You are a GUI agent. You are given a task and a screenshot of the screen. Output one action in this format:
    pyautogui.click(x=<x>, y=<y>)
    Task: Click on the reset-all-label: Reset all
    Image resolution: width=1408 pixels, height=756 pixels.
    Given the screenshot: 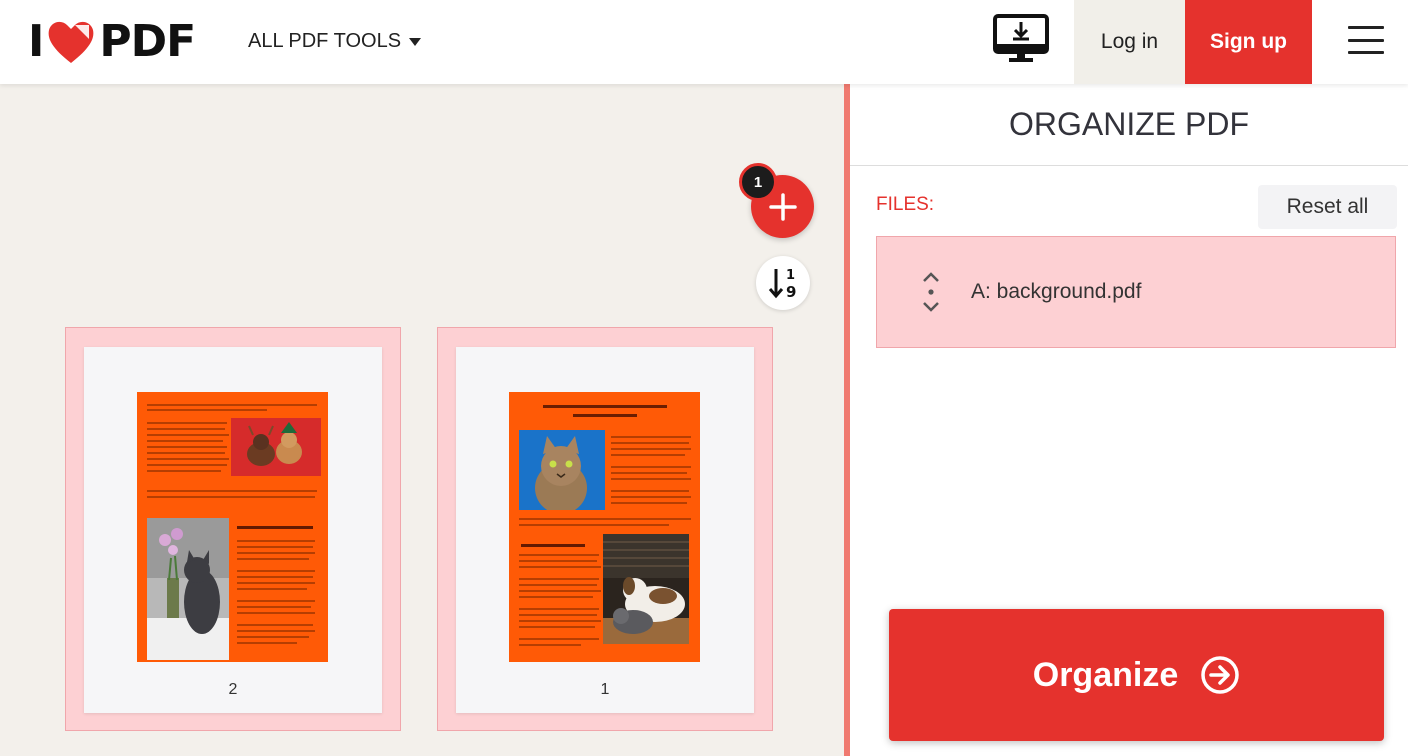 What is the action you would take?
    pyautogui.click(x=1327, y=206)
    